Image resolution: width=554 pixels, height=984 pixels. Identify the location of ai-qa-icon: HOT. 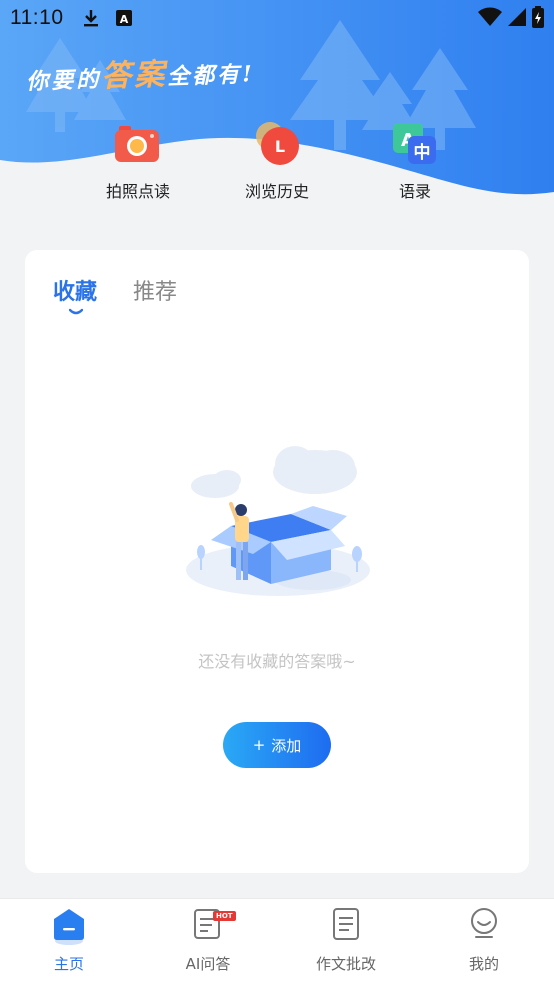
(213, 924).